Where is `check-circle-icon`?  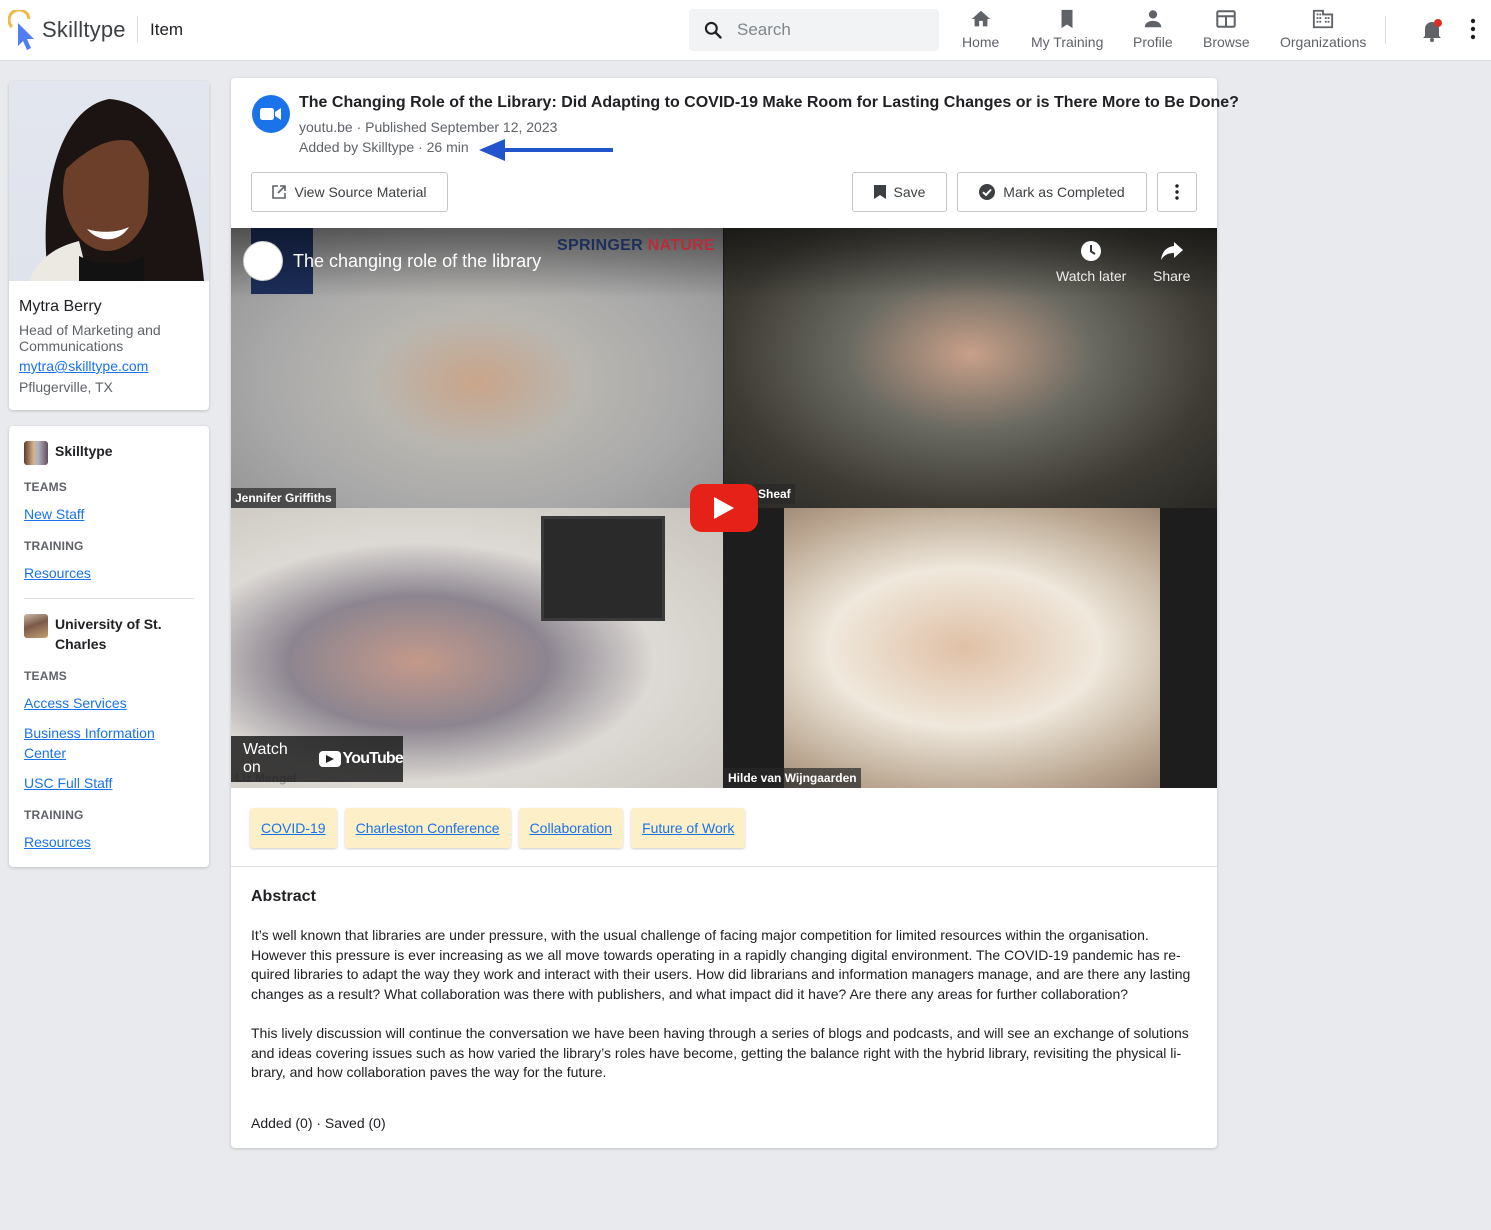 check-circle-icon is located at coordinates (987, 192).